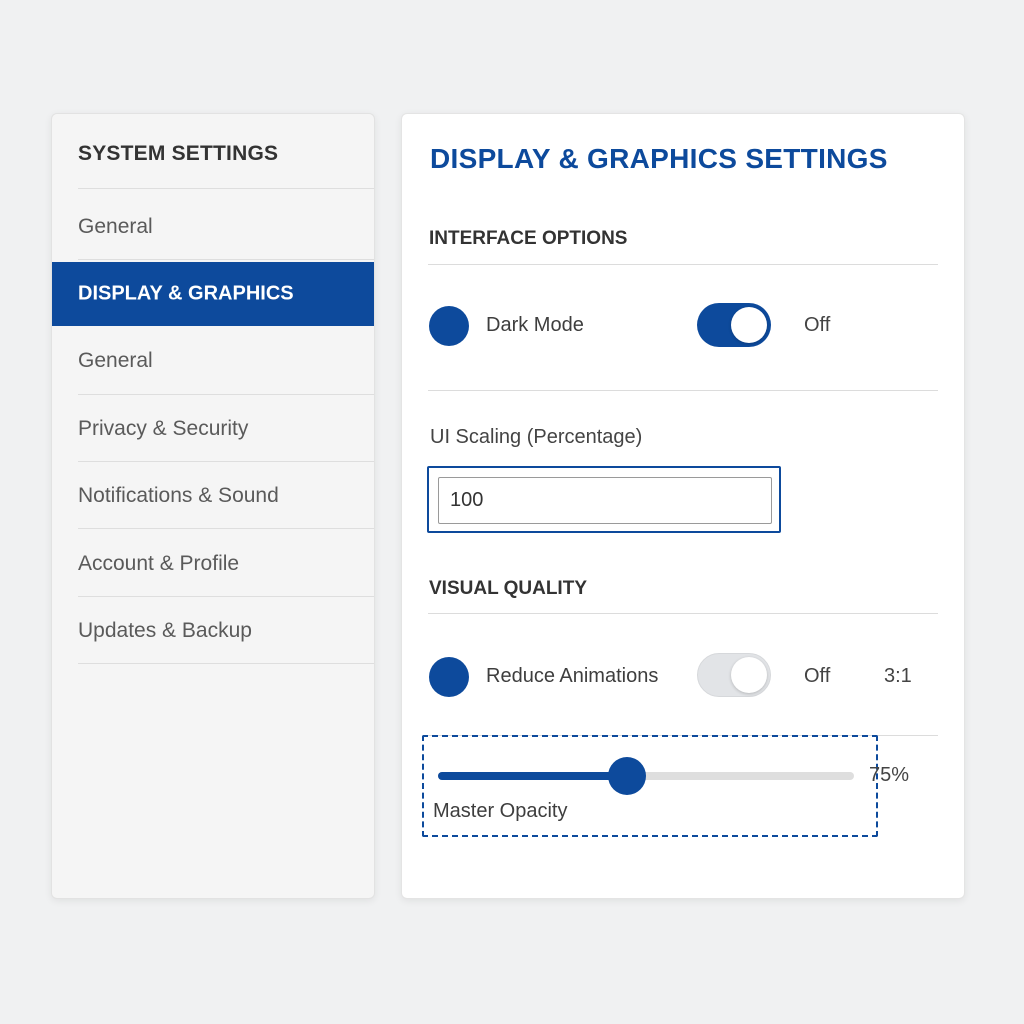 Image resolution: width=1024 pixels, height=1024 pixels. What do you see at coordinates (889, 775) in the screenshot?
I see `master-opacity-value: 75%` at bounding box center [889, 775].